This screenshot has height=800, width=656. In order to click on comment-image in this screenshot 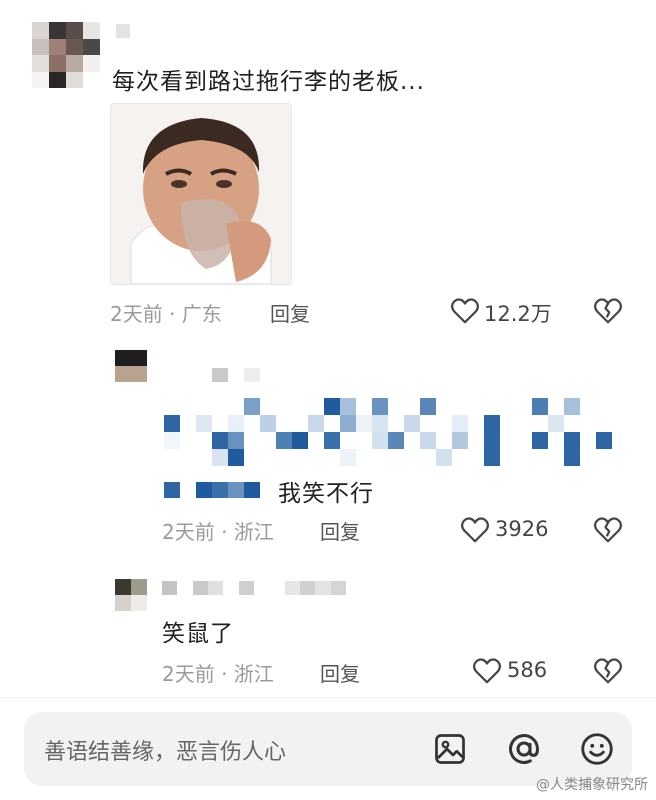, I will do `click(201, 194)`.